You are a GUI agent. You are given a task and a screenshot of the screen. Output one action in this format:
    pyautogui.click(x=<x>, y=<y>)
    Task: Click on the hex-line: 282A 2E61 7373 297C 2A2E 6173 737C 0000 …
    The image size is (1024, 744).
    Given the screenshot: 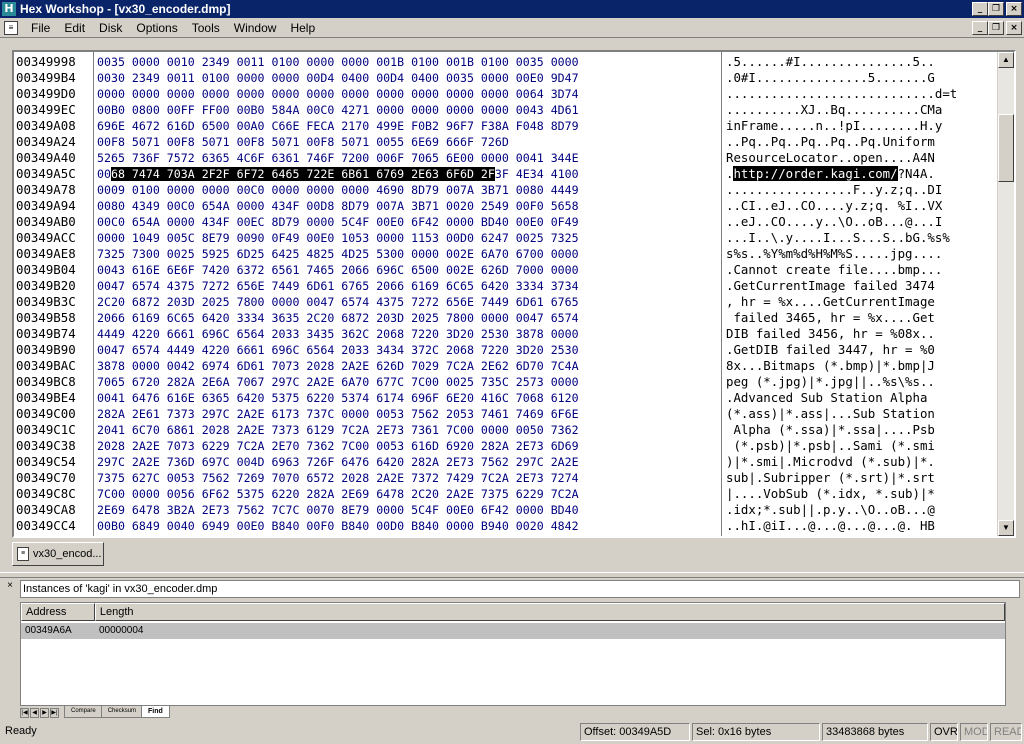 What is the action you would take?
    pyautogui.click(x=338, y=414)
    